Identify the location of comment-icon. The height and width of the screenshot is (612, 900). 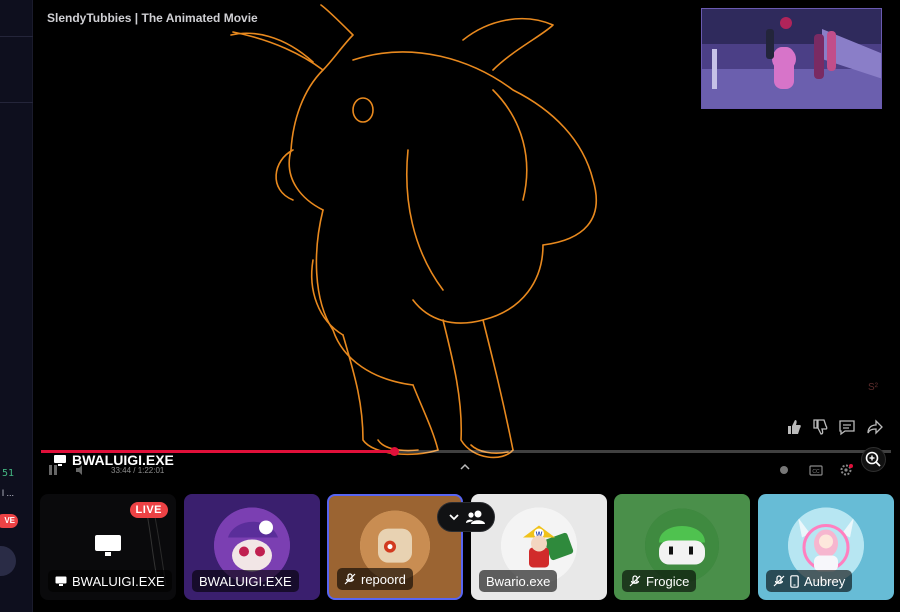
(847, 427).